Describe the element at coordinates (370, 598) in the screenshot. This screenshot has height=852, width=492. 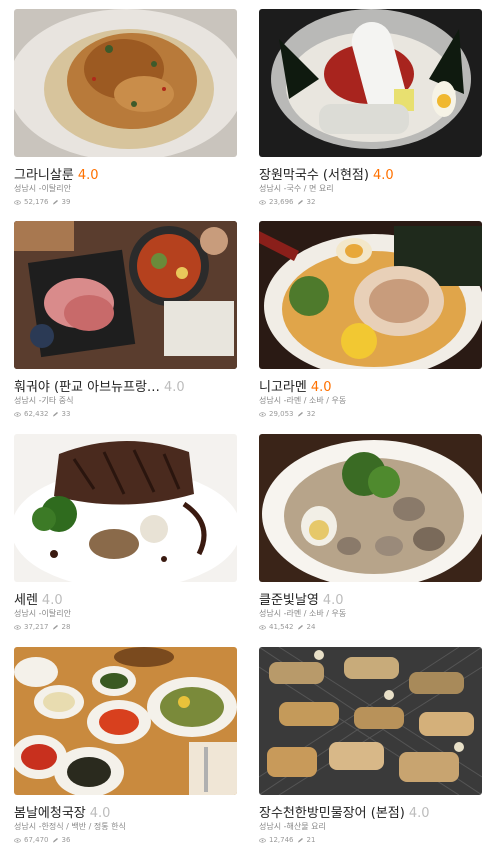
I see `restaurant-title: 클준빛날영 4.0` at that location.